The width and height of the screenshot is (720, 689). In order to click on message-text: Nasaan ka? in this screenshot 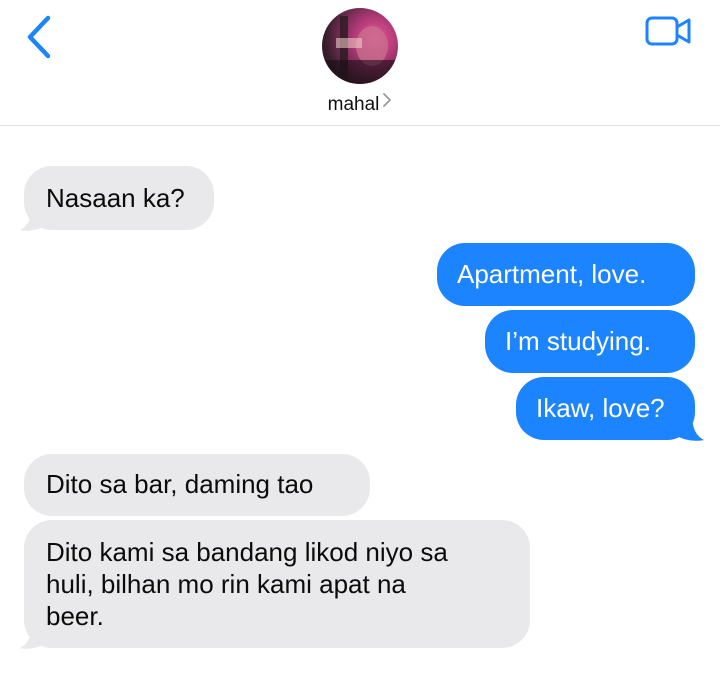, I will do `click(115, 198)`.